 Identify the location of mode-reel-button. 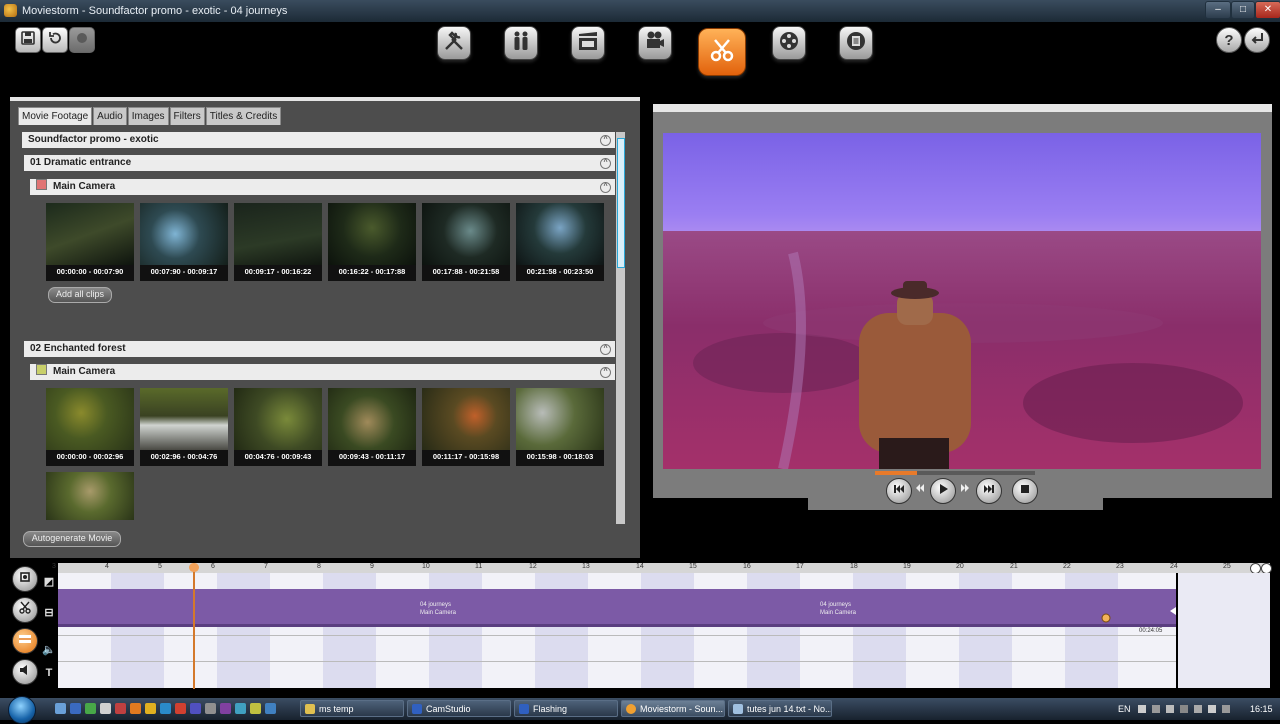
(789, 43).